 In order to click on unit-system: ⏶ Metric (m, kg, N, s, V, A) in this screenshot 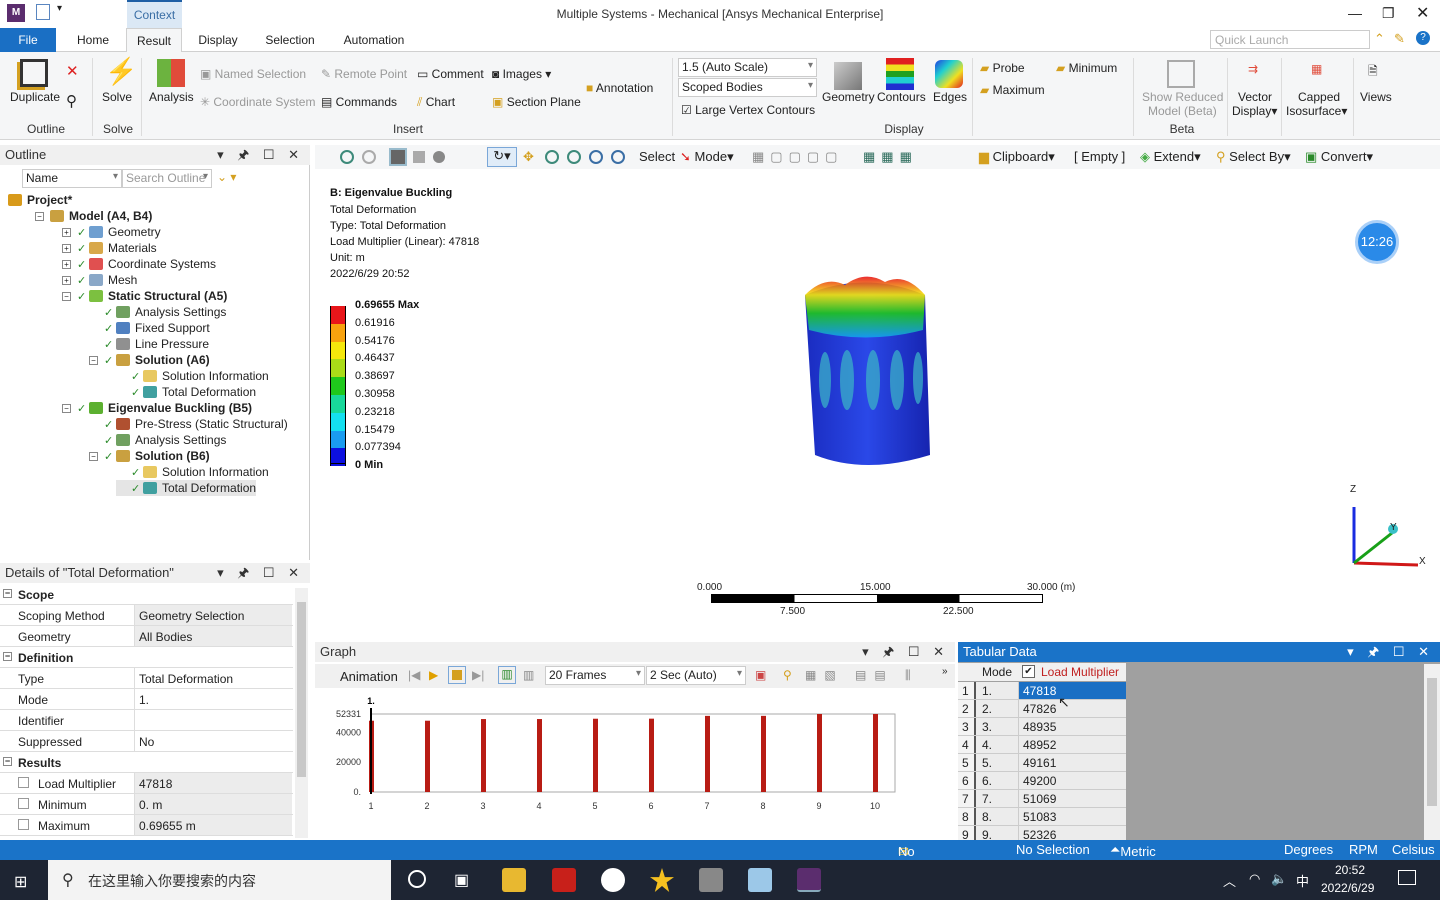, I will do `click(1133, 880)`.